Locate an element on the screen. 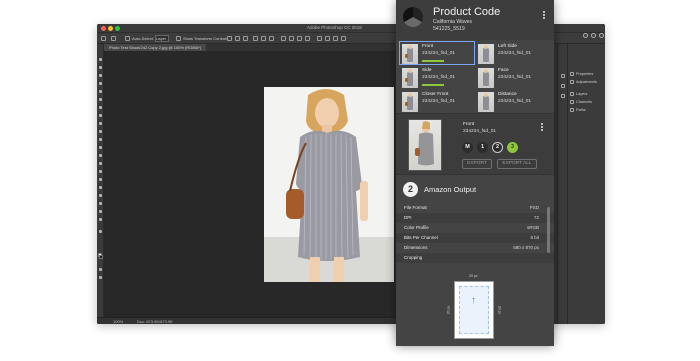 The width and height of the screenshot is (700, 361). home-icon is located at coordinates (103, 38).